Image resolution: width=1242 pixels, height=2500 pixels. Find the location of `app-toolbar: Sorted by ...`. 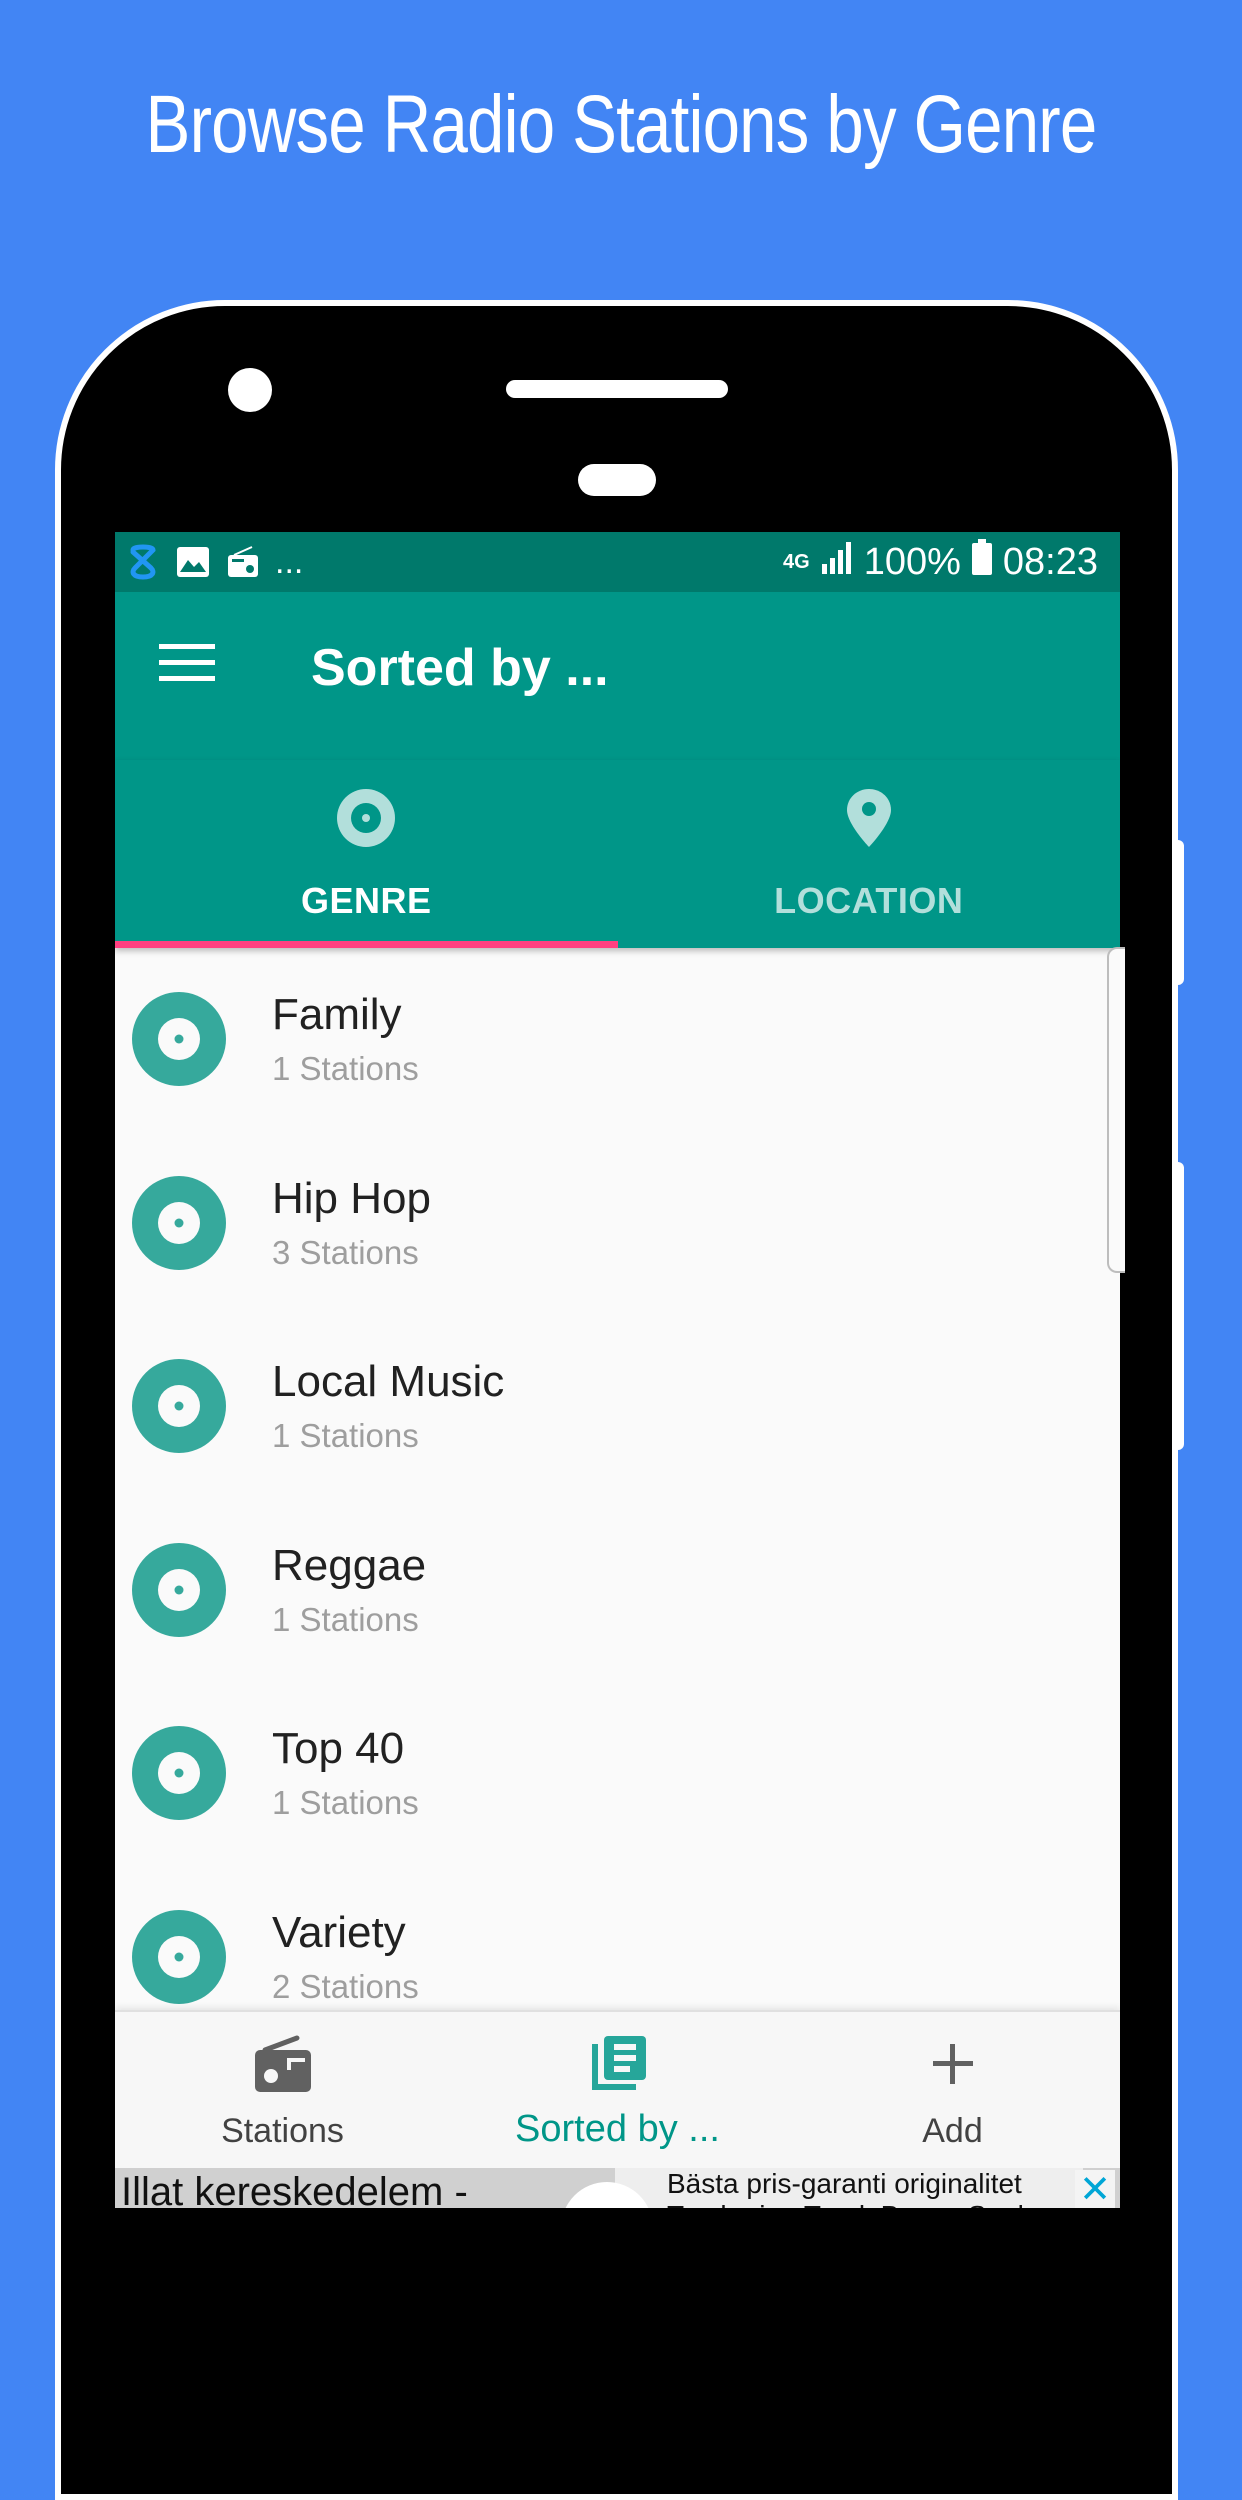

app-toolbar: Sorted by ... is located at coordinates (617, 676).